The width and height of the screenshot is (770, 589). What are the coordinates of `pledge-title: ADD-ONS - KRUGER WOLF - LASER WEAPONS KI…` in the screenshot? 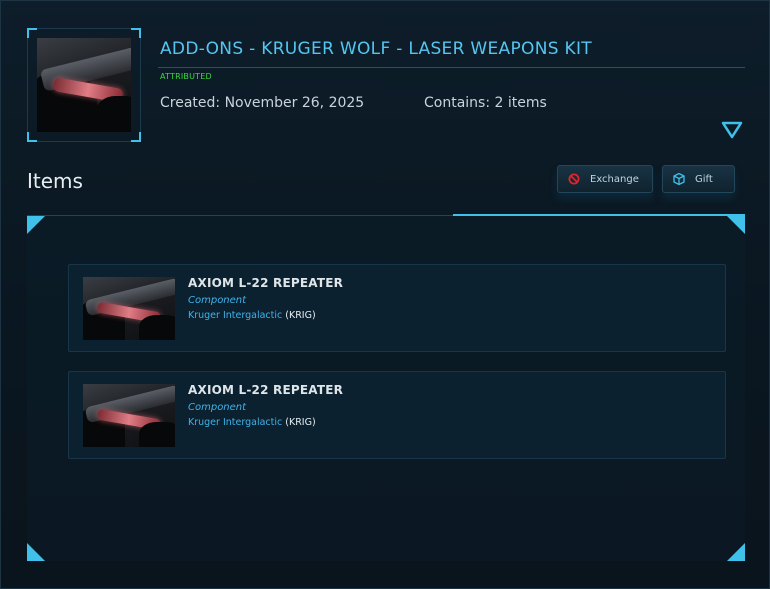 It's located at (376, 49).